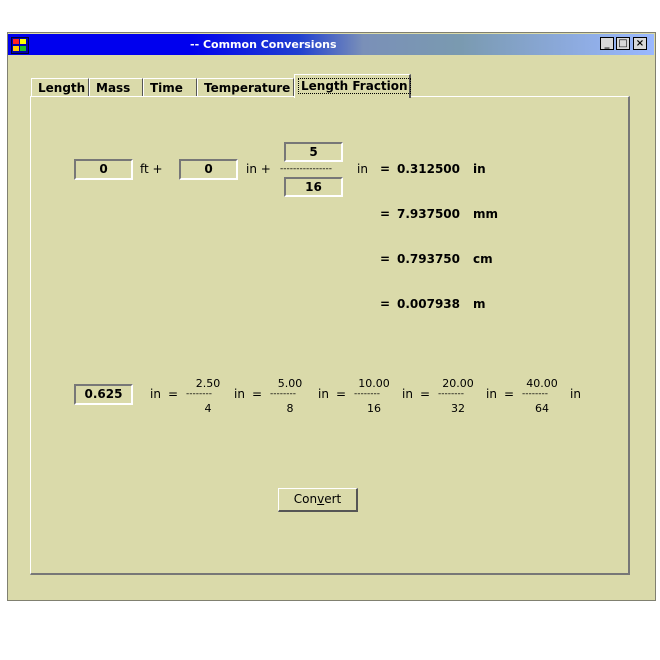 This screenshot has width=660, height=660. Describe the element at coordinates (607, 43) in the screenshot. I see `minimize-icon: _` at that location.